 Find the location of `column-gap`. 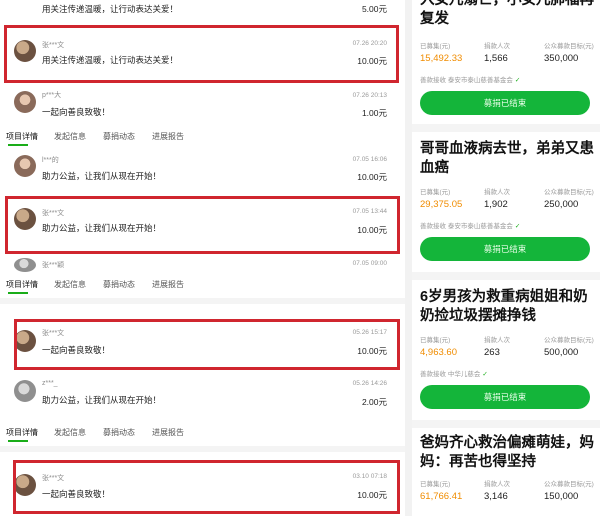

column-gap is located at coordinates (408, 258).